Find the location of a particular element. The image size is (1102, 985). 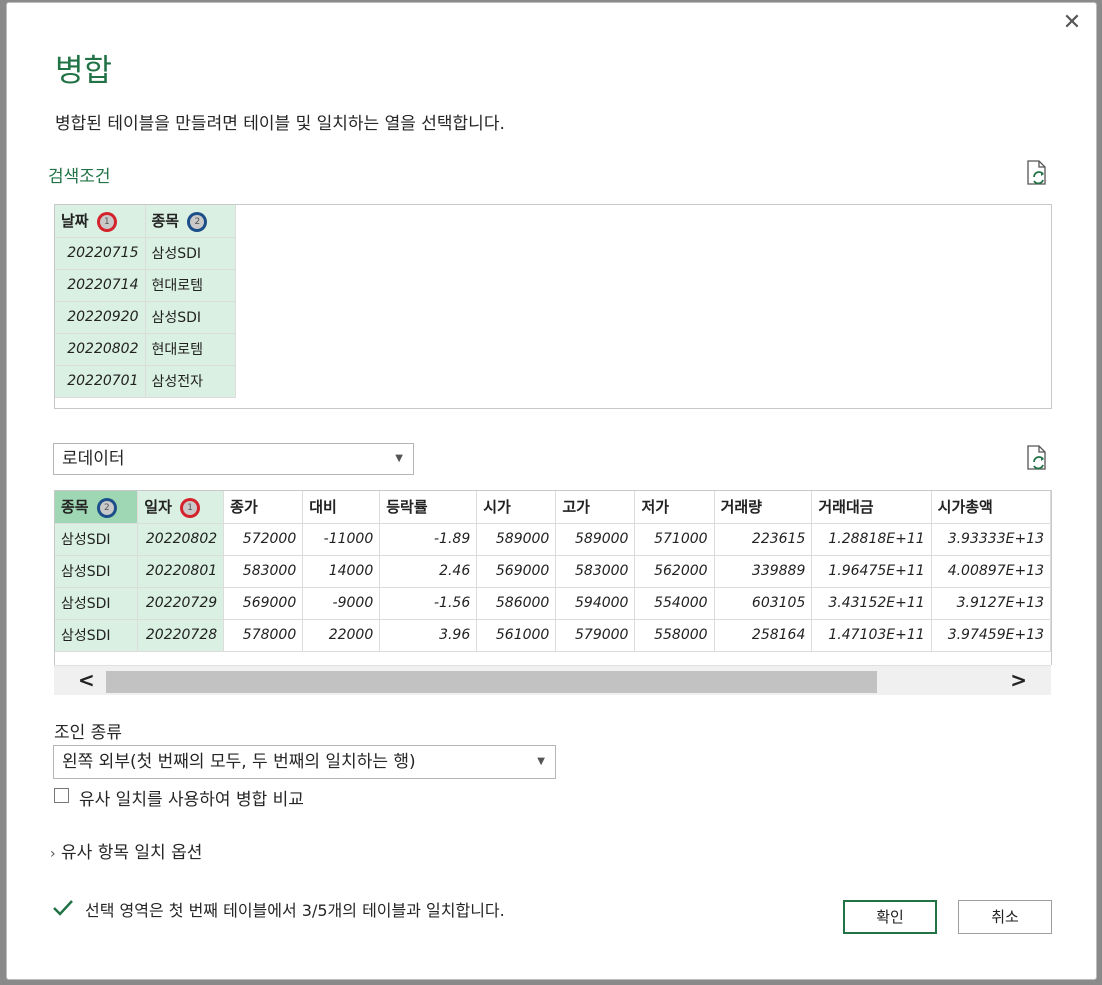

table-cell: 20220728 is located at coordinates (181, 635).